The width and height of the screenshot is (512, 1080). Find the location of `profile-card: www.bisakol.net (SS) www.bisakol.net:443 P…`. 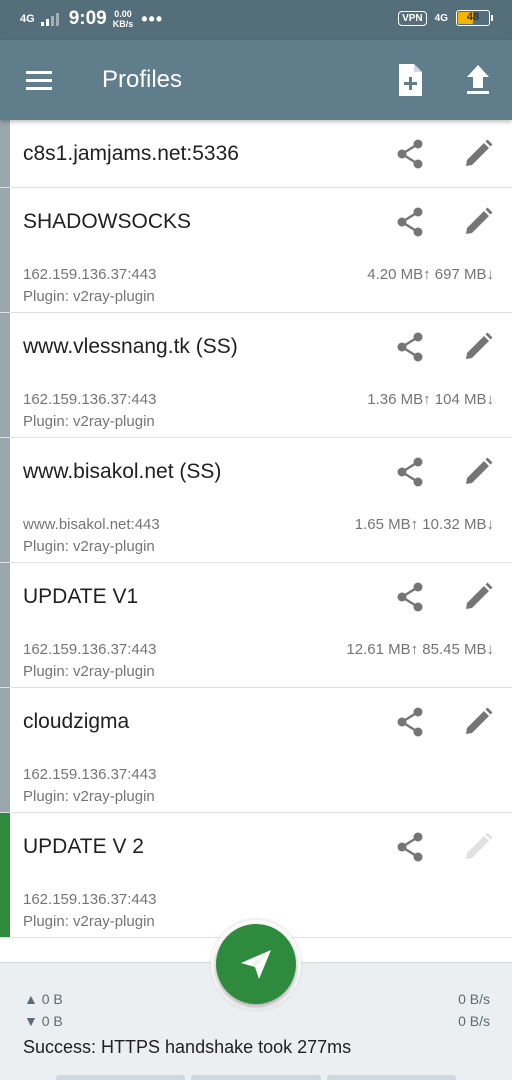

profile-card: www.bisakol.net (SS) www.bisakol.net:443 P… is located at coordinates (256, 500).